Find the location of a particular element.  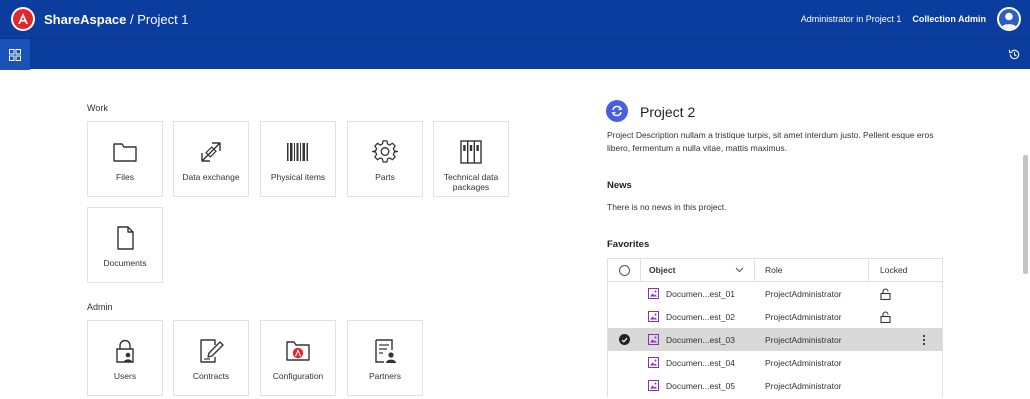

table-row: Documen...est_04 ProjectAdministrator is located at coordinates (775, 362).